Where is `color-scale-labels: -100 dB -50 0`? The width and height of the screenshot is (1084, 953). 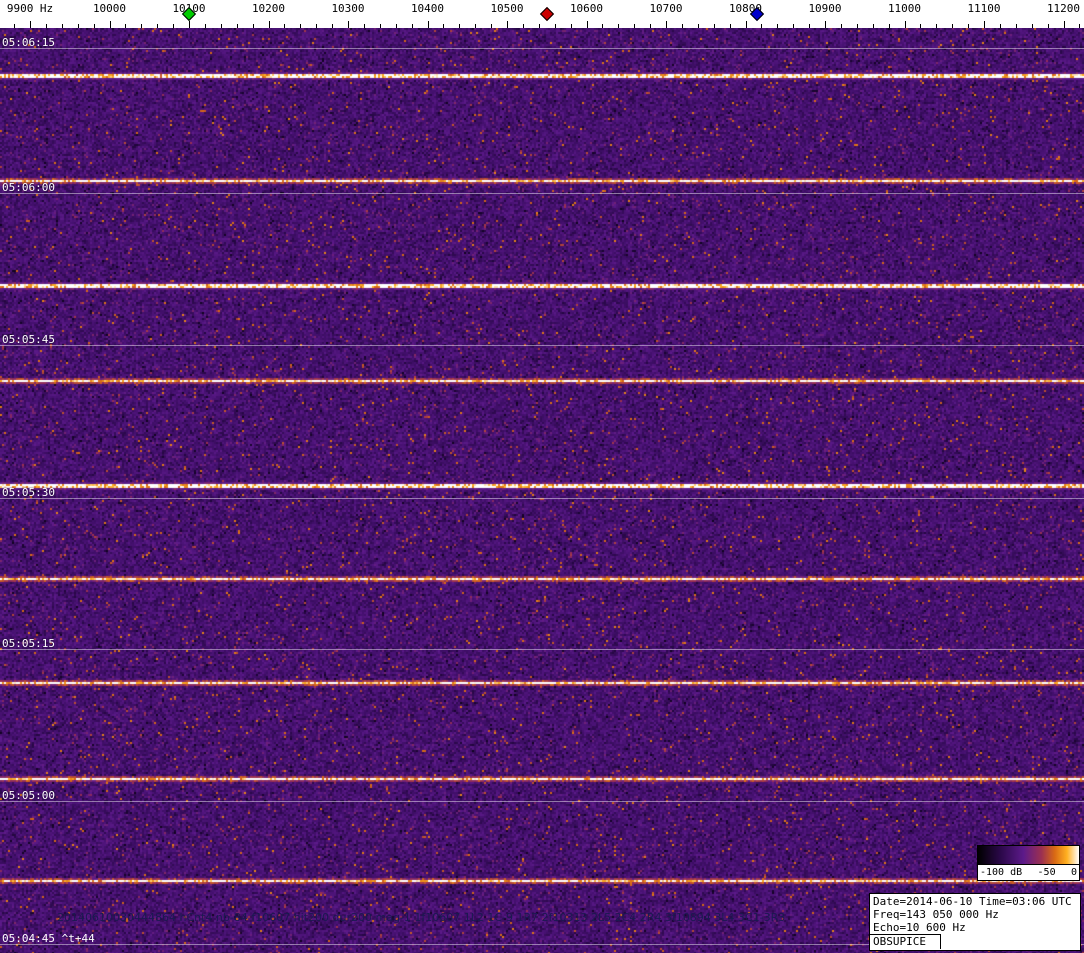 color-scale-labels: -100 dB -50 0 is located at coordinates (1028, 873).